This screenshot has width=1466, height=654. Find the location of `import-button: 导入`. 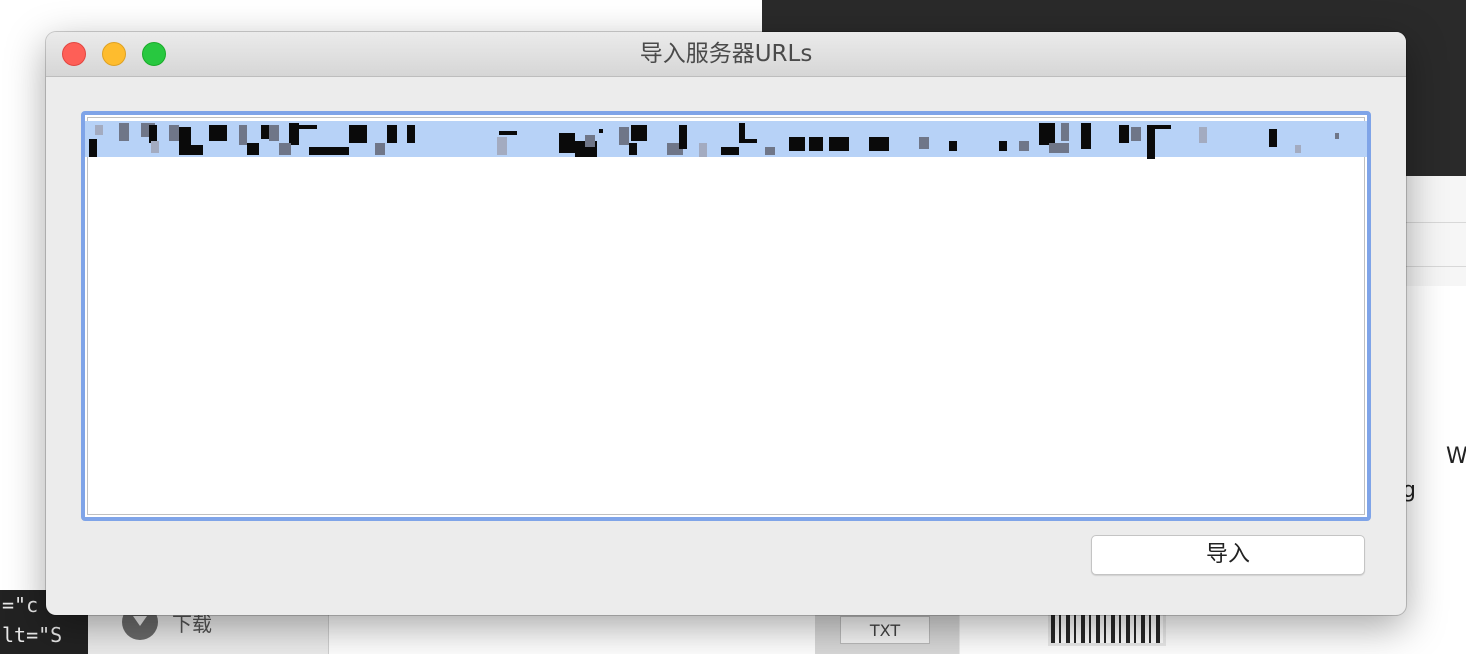

import-button: 导入 is located at coordinates (1228, 555).